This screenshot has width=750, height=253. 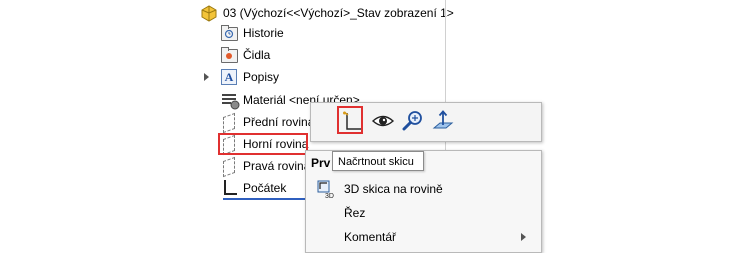 I want to click on tree-item-label: Popisy, so click(x=261, y=77).